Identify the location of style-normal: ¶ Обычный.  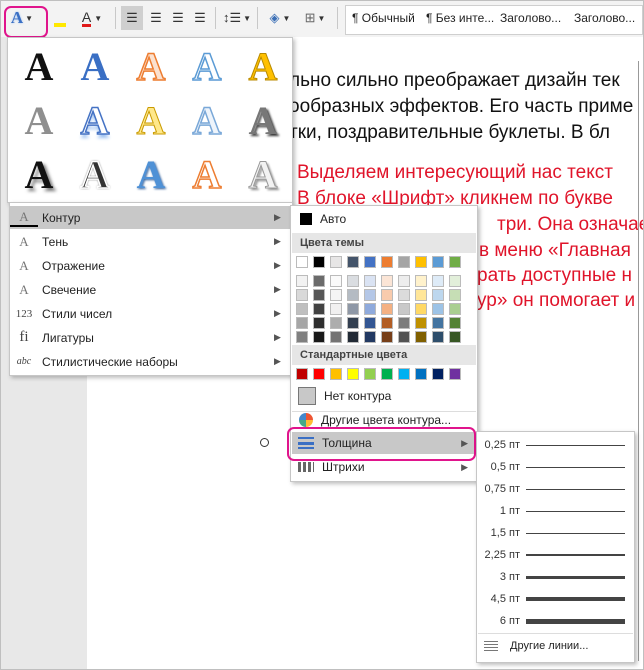
(383, 20).